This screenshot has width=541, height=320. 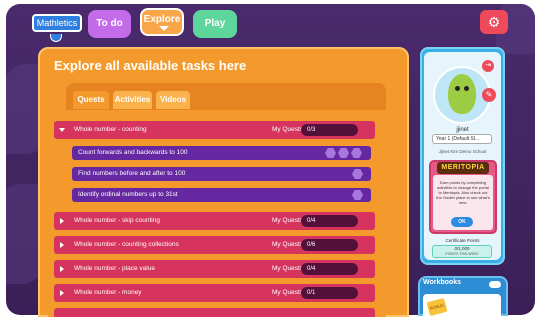 I want to click on quest-row-money: Whole number - money My Quests 0/1, so click(x=214, y=293).